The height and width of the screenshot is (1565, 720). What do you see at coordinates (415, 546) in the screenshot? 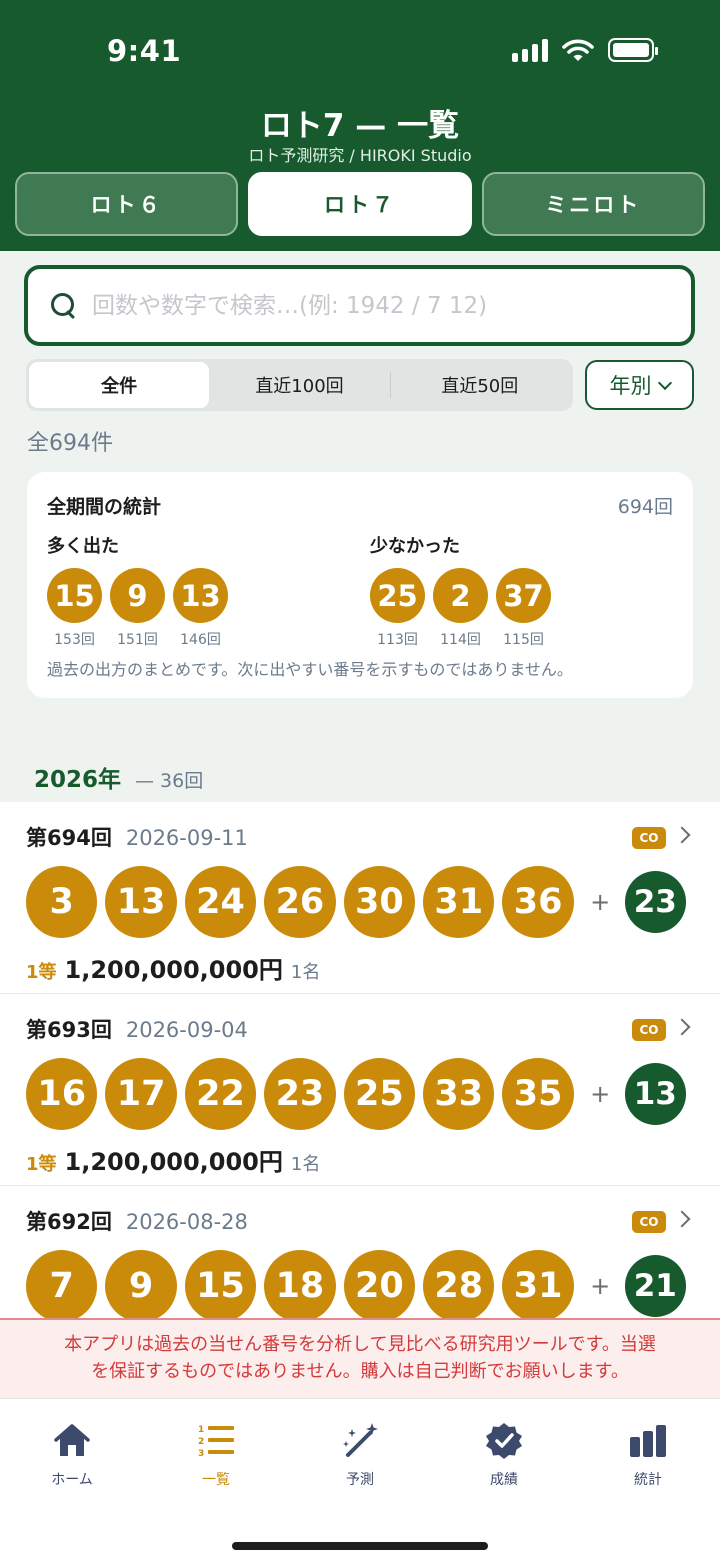
I see `least-drawn-label: 少なかった` at bounding box center [415, 546].